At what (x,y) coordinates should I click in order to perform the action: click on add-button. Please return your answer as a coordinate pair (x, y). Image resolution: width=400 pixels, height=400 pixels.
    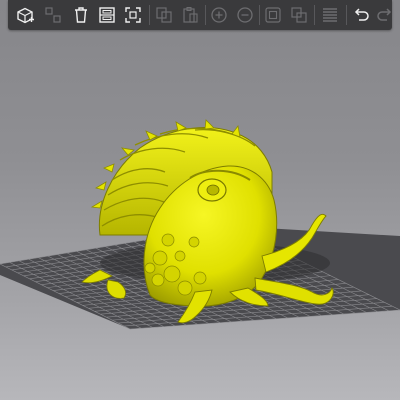
    Looking at the image, I should click on (25, 15).